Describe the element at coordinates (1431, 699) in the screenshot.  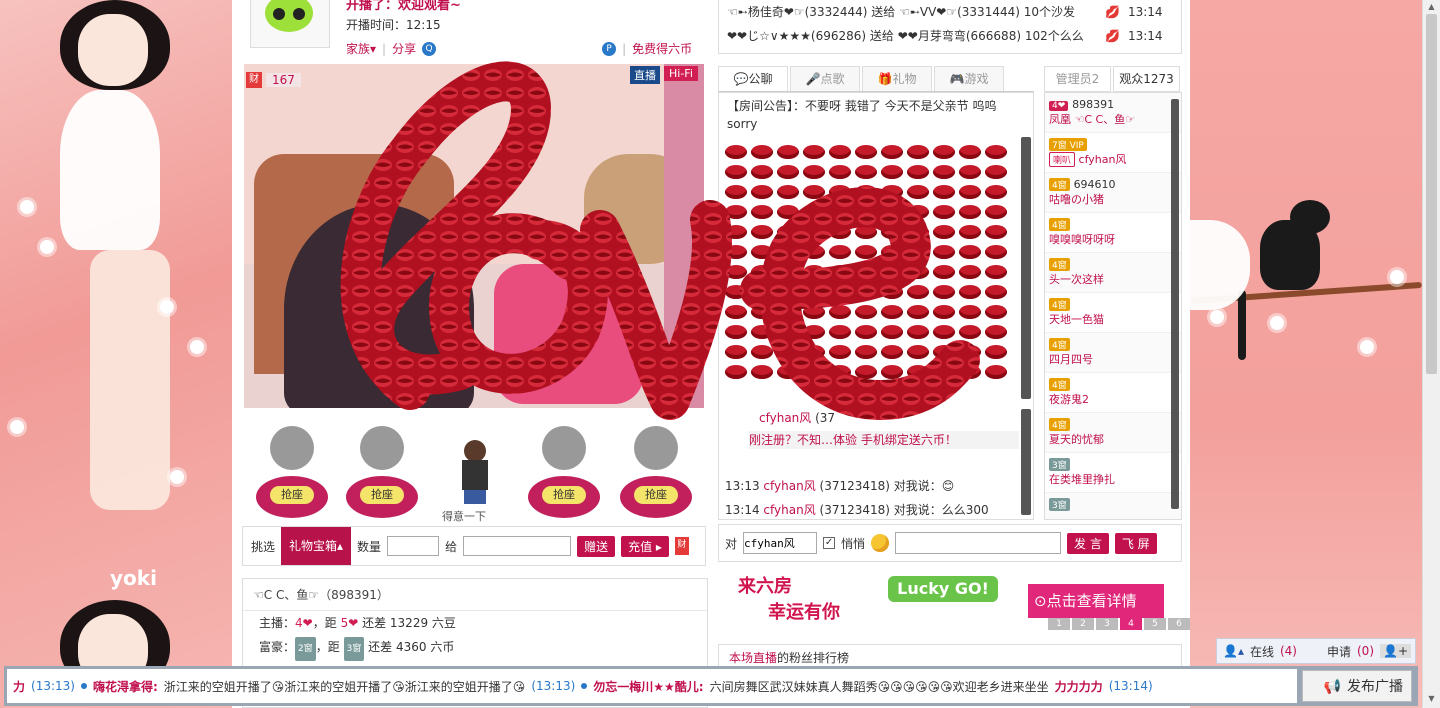
I see `scroll-down-icon: ▼` at that location.